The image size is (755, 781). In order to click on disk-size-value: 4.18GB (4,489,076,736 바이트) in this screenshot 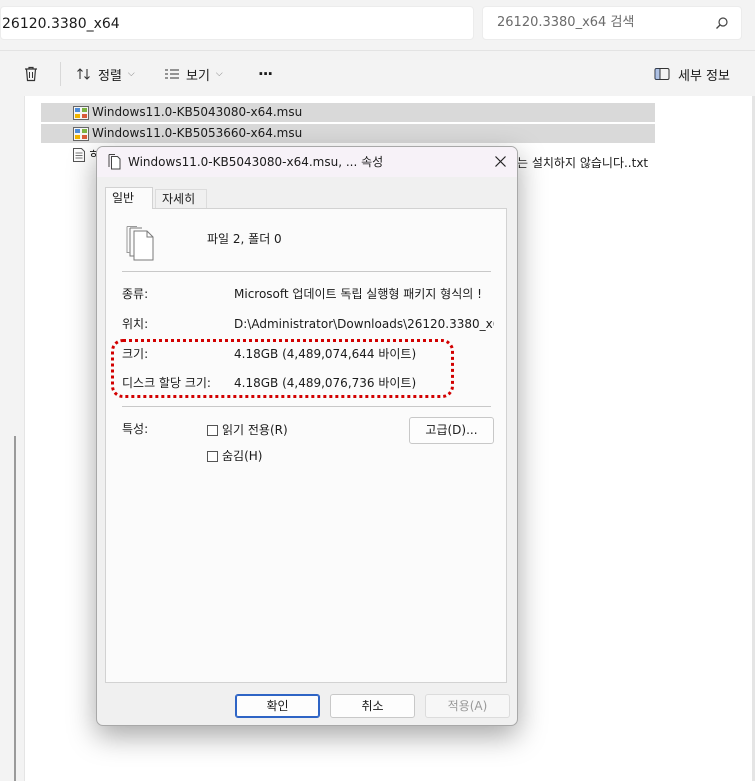, I will do `click(325, 383)`.